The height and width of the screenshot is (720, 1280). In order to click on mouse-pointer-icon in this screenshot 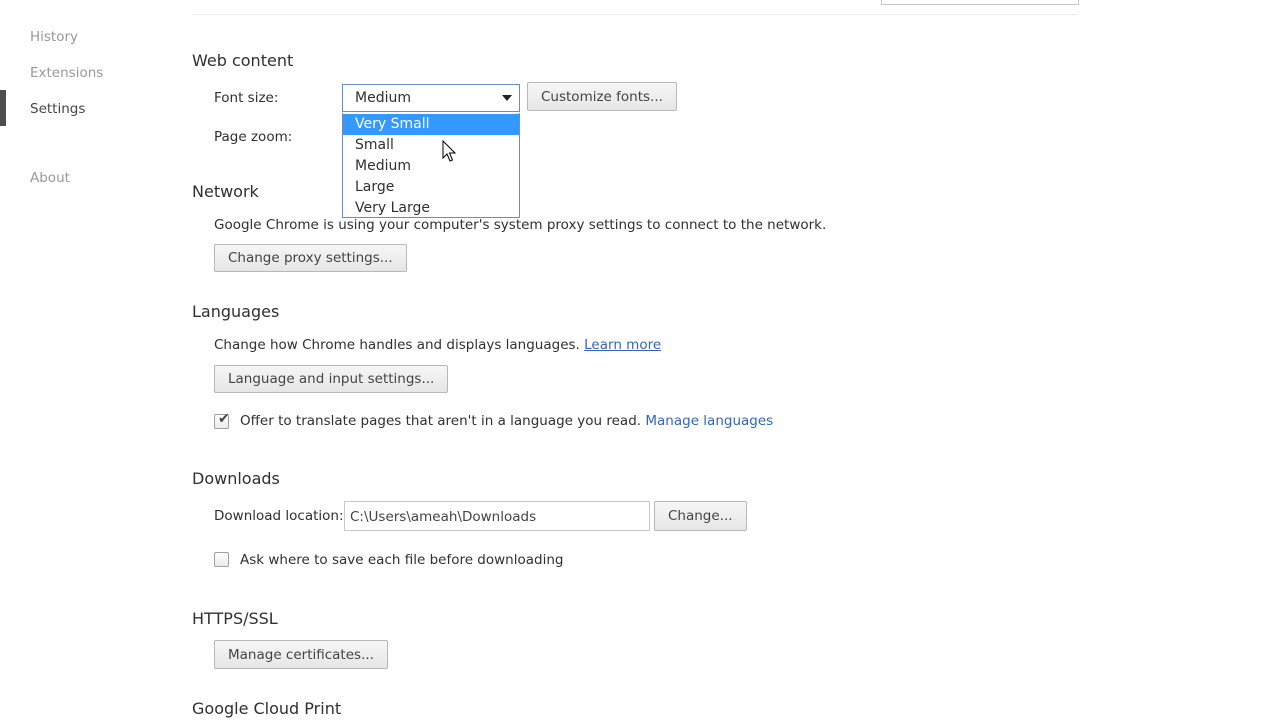, I will do `click(449, 151)`.